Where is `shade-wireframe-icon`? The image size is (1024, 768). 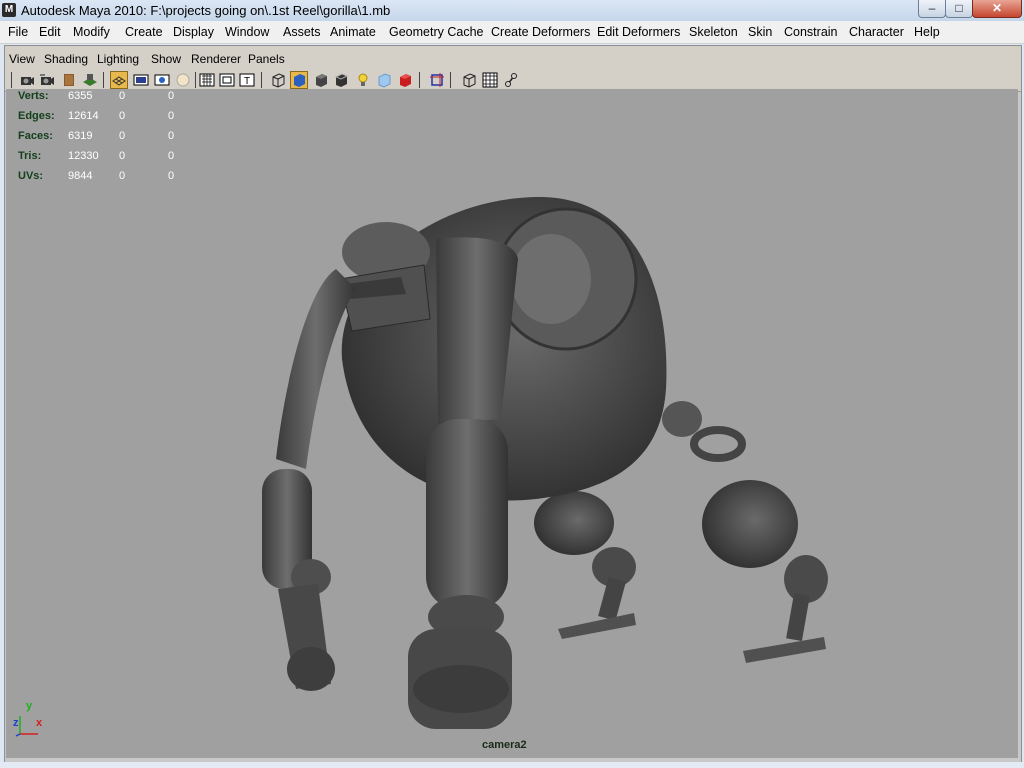
shade-wireframe-icon is located at coordinates (341, 80).